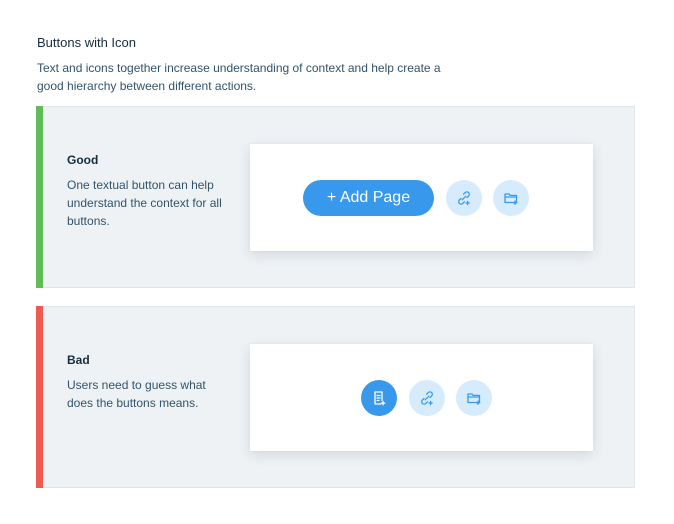  I want to click on good-accent-bar, so click(39, 197).